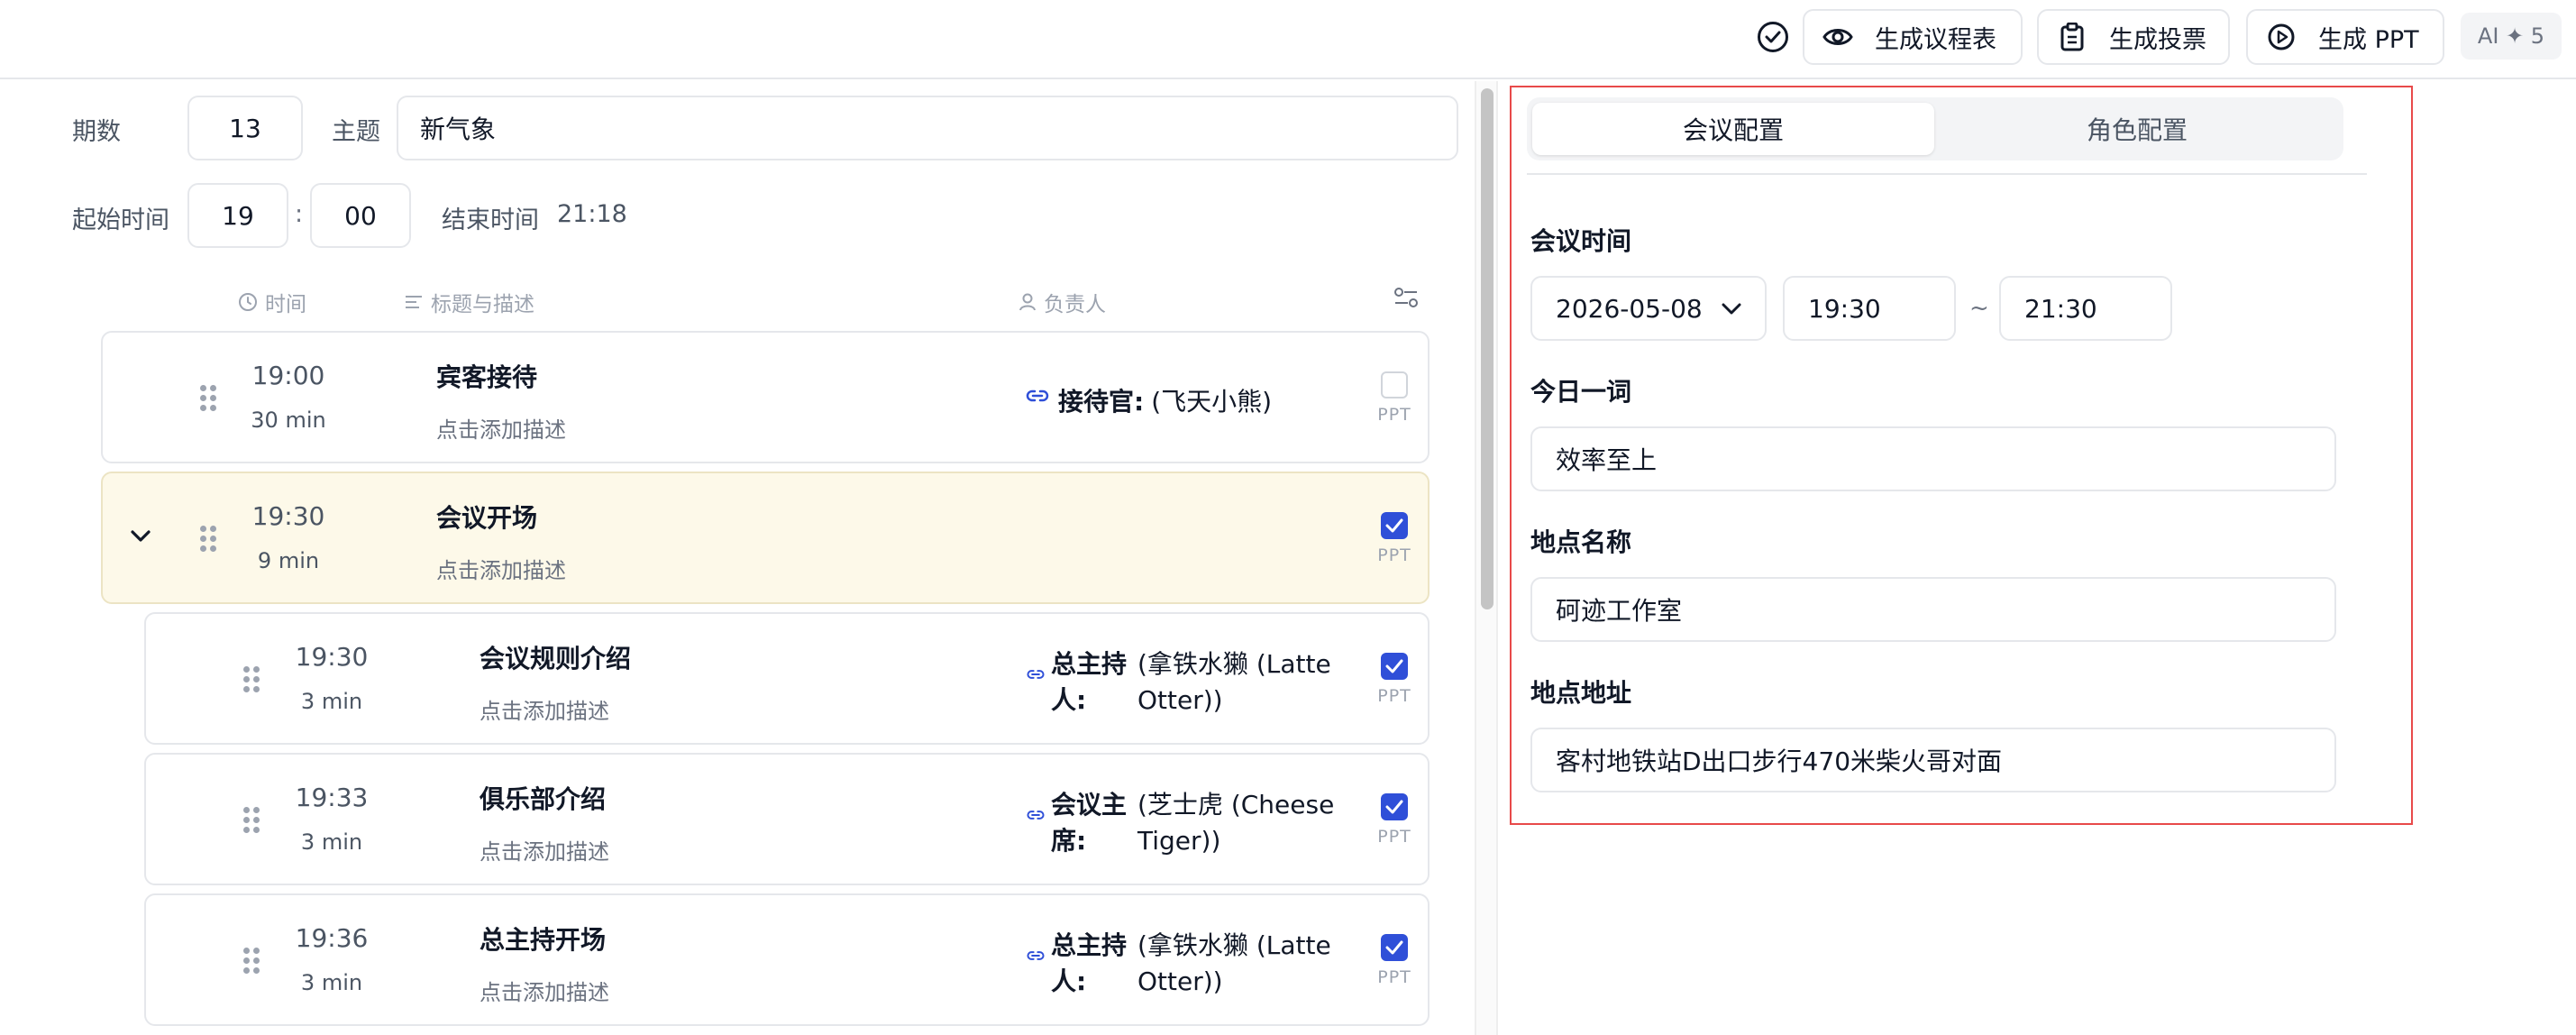 This screenshot has height=1035, width=2576. I want to click on generate-ppt-button: 生成 PPT, so click(2345, 37).